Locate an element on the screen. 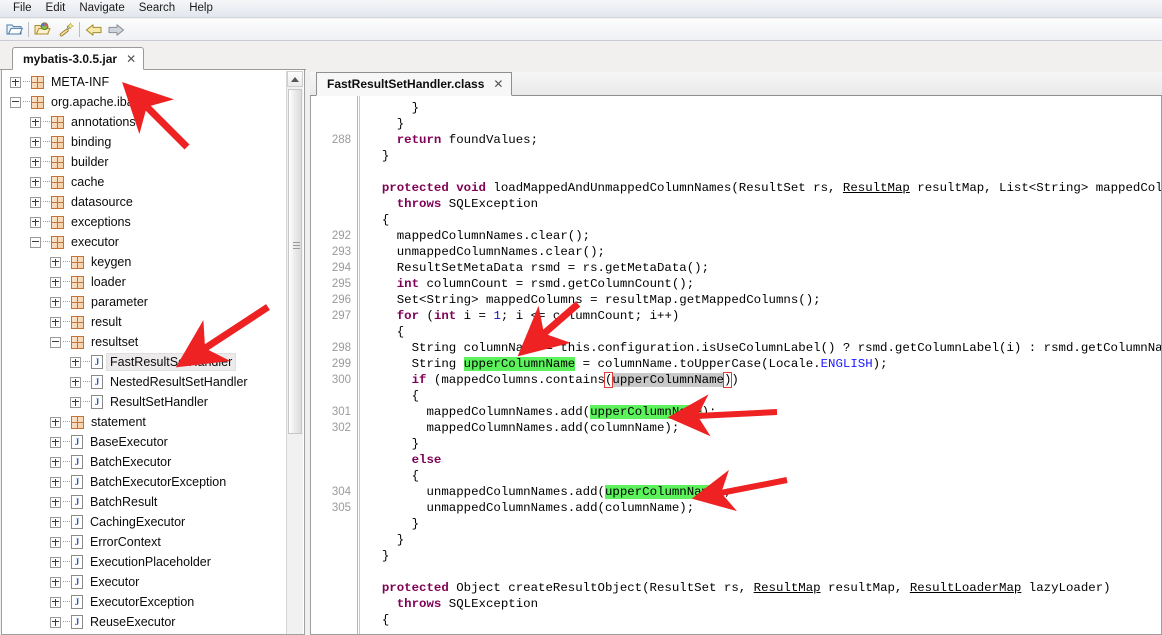  tree-node-keygen: keygen is located at coordinates (145, 262).